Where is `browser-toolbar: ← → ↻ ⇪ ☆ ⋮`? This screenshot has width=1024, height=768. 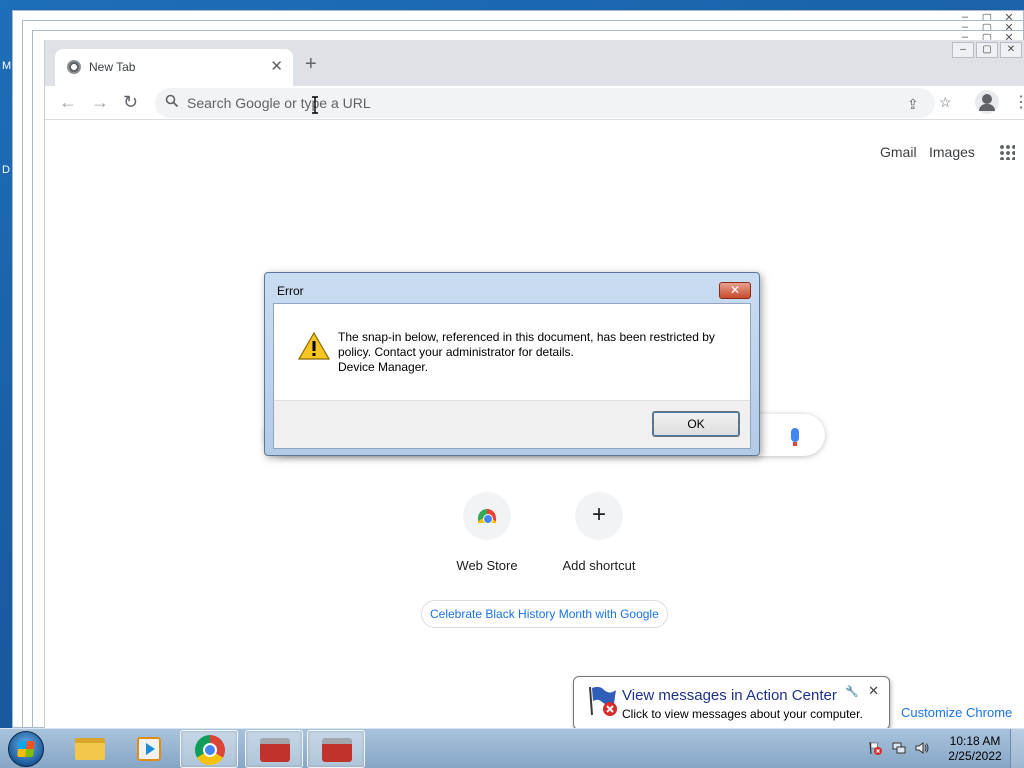
browser-toolbar: ← → ↻ ⇪ ☆ ⋮ is located at coordinates (534, 103).